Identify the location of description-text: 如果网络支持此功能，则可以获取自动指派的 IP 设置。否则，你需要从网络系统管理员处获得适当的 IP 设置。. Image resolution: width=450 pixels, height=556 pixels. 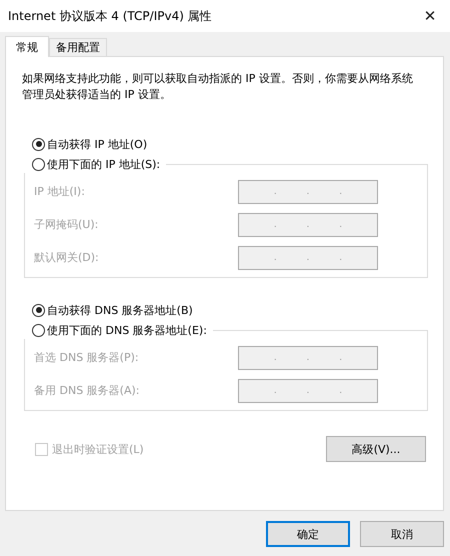
(218, 87).